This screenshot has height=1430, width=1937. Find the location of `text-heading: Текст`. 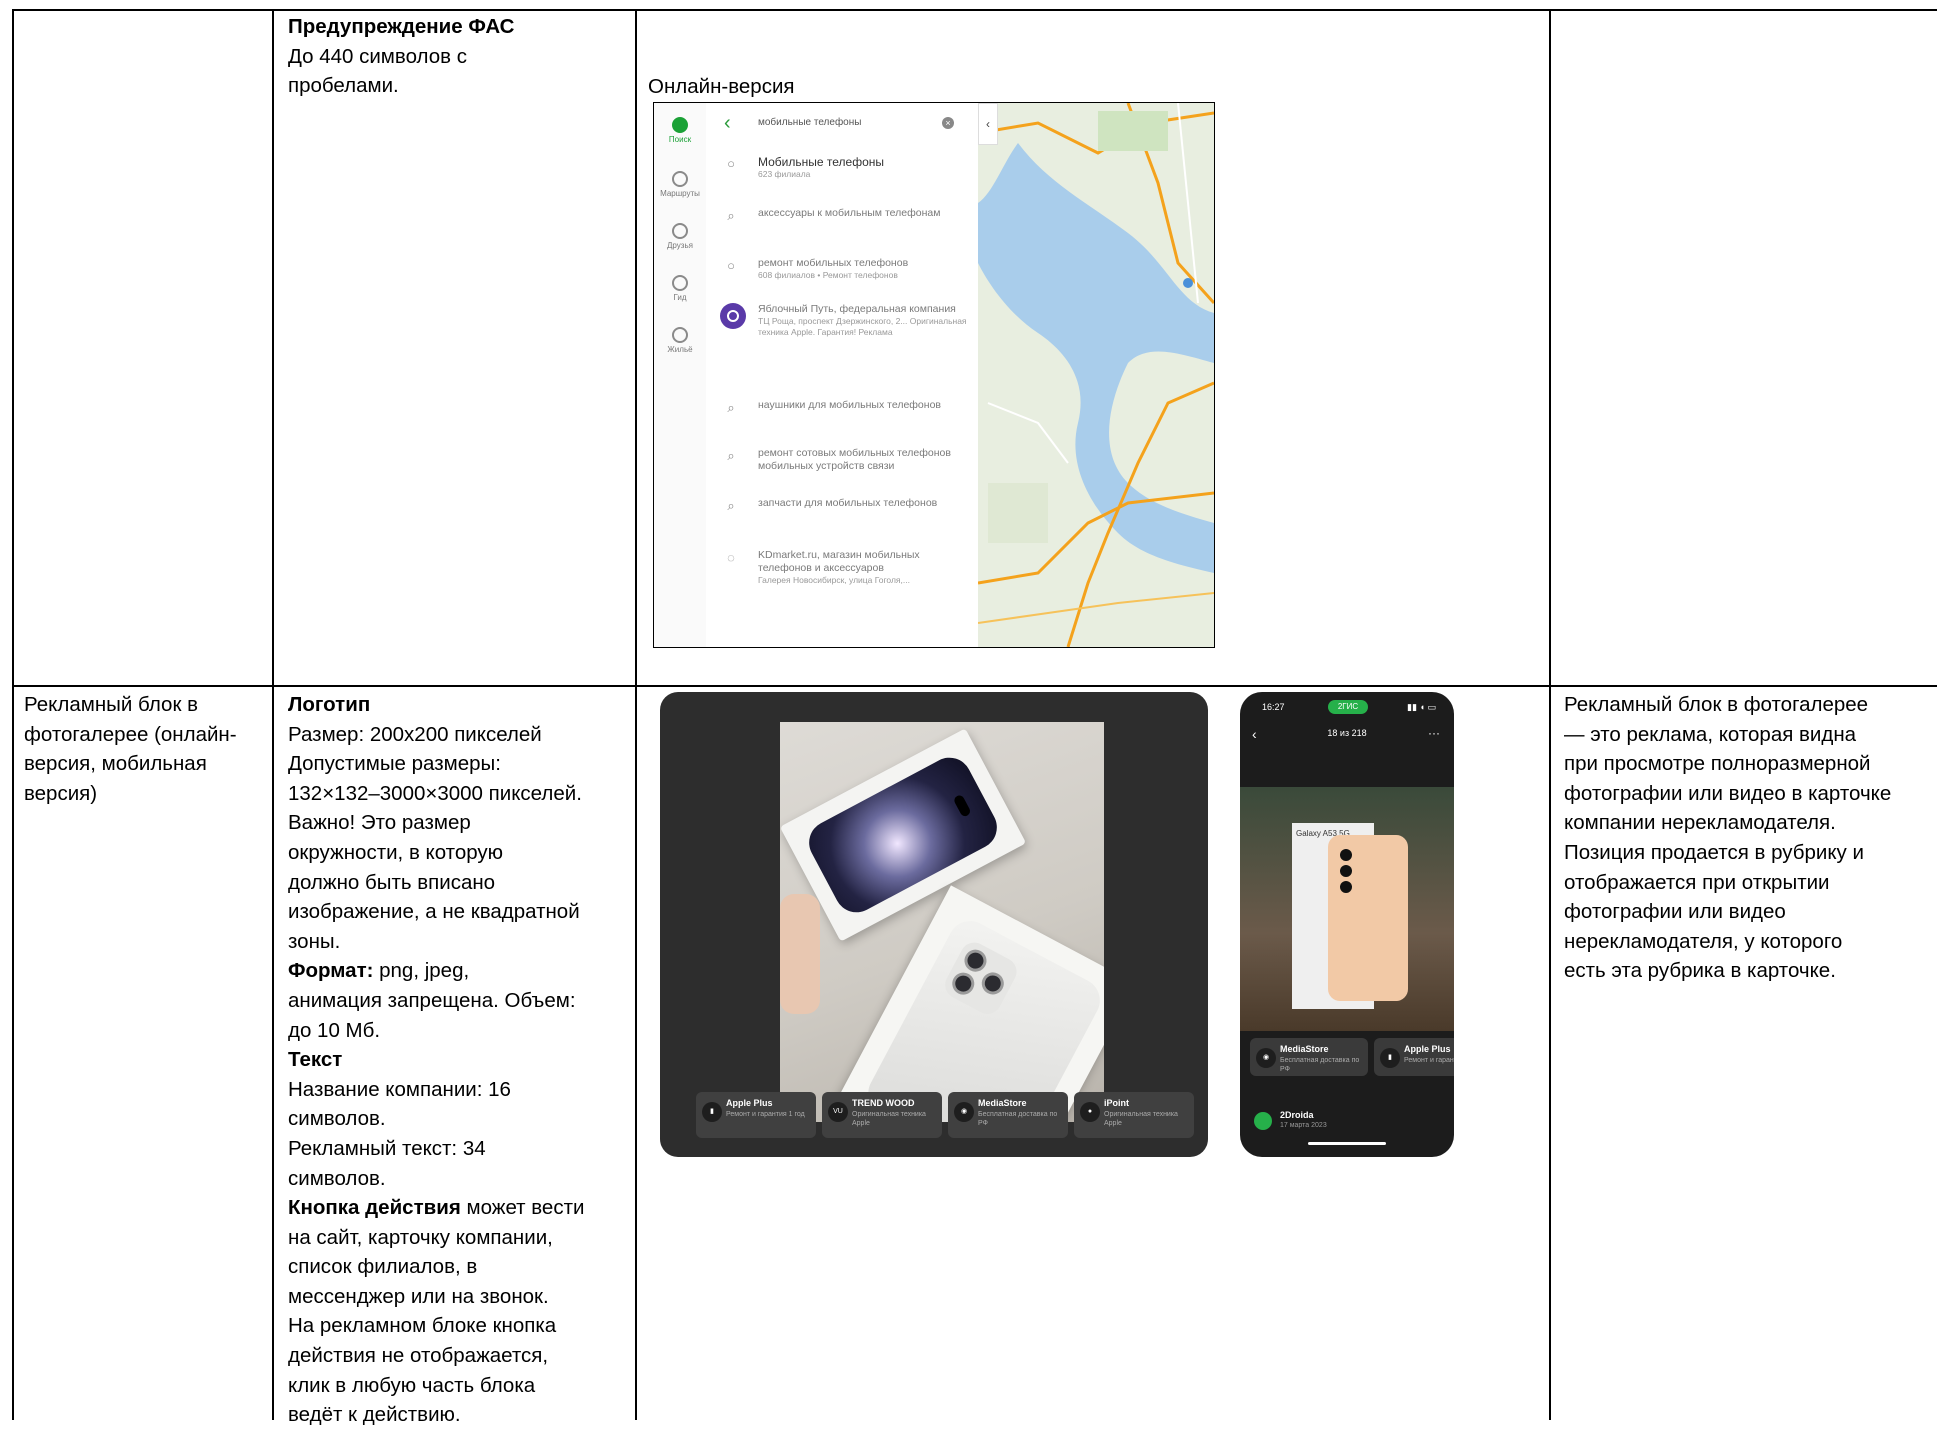

text-heading: Текст is located at coordinates (315, 1060).